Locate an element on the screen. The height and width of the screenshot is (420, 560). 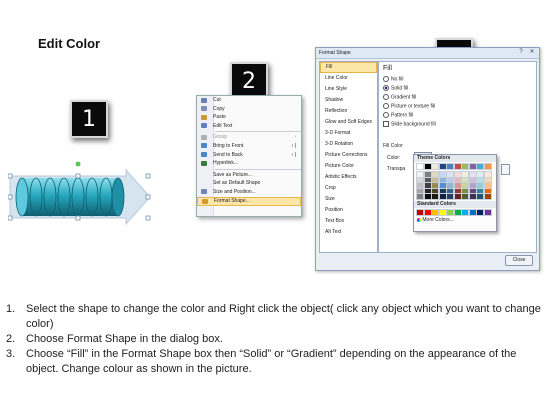
fill-option: Picture or texture fill is located at coordinates (409, 106).